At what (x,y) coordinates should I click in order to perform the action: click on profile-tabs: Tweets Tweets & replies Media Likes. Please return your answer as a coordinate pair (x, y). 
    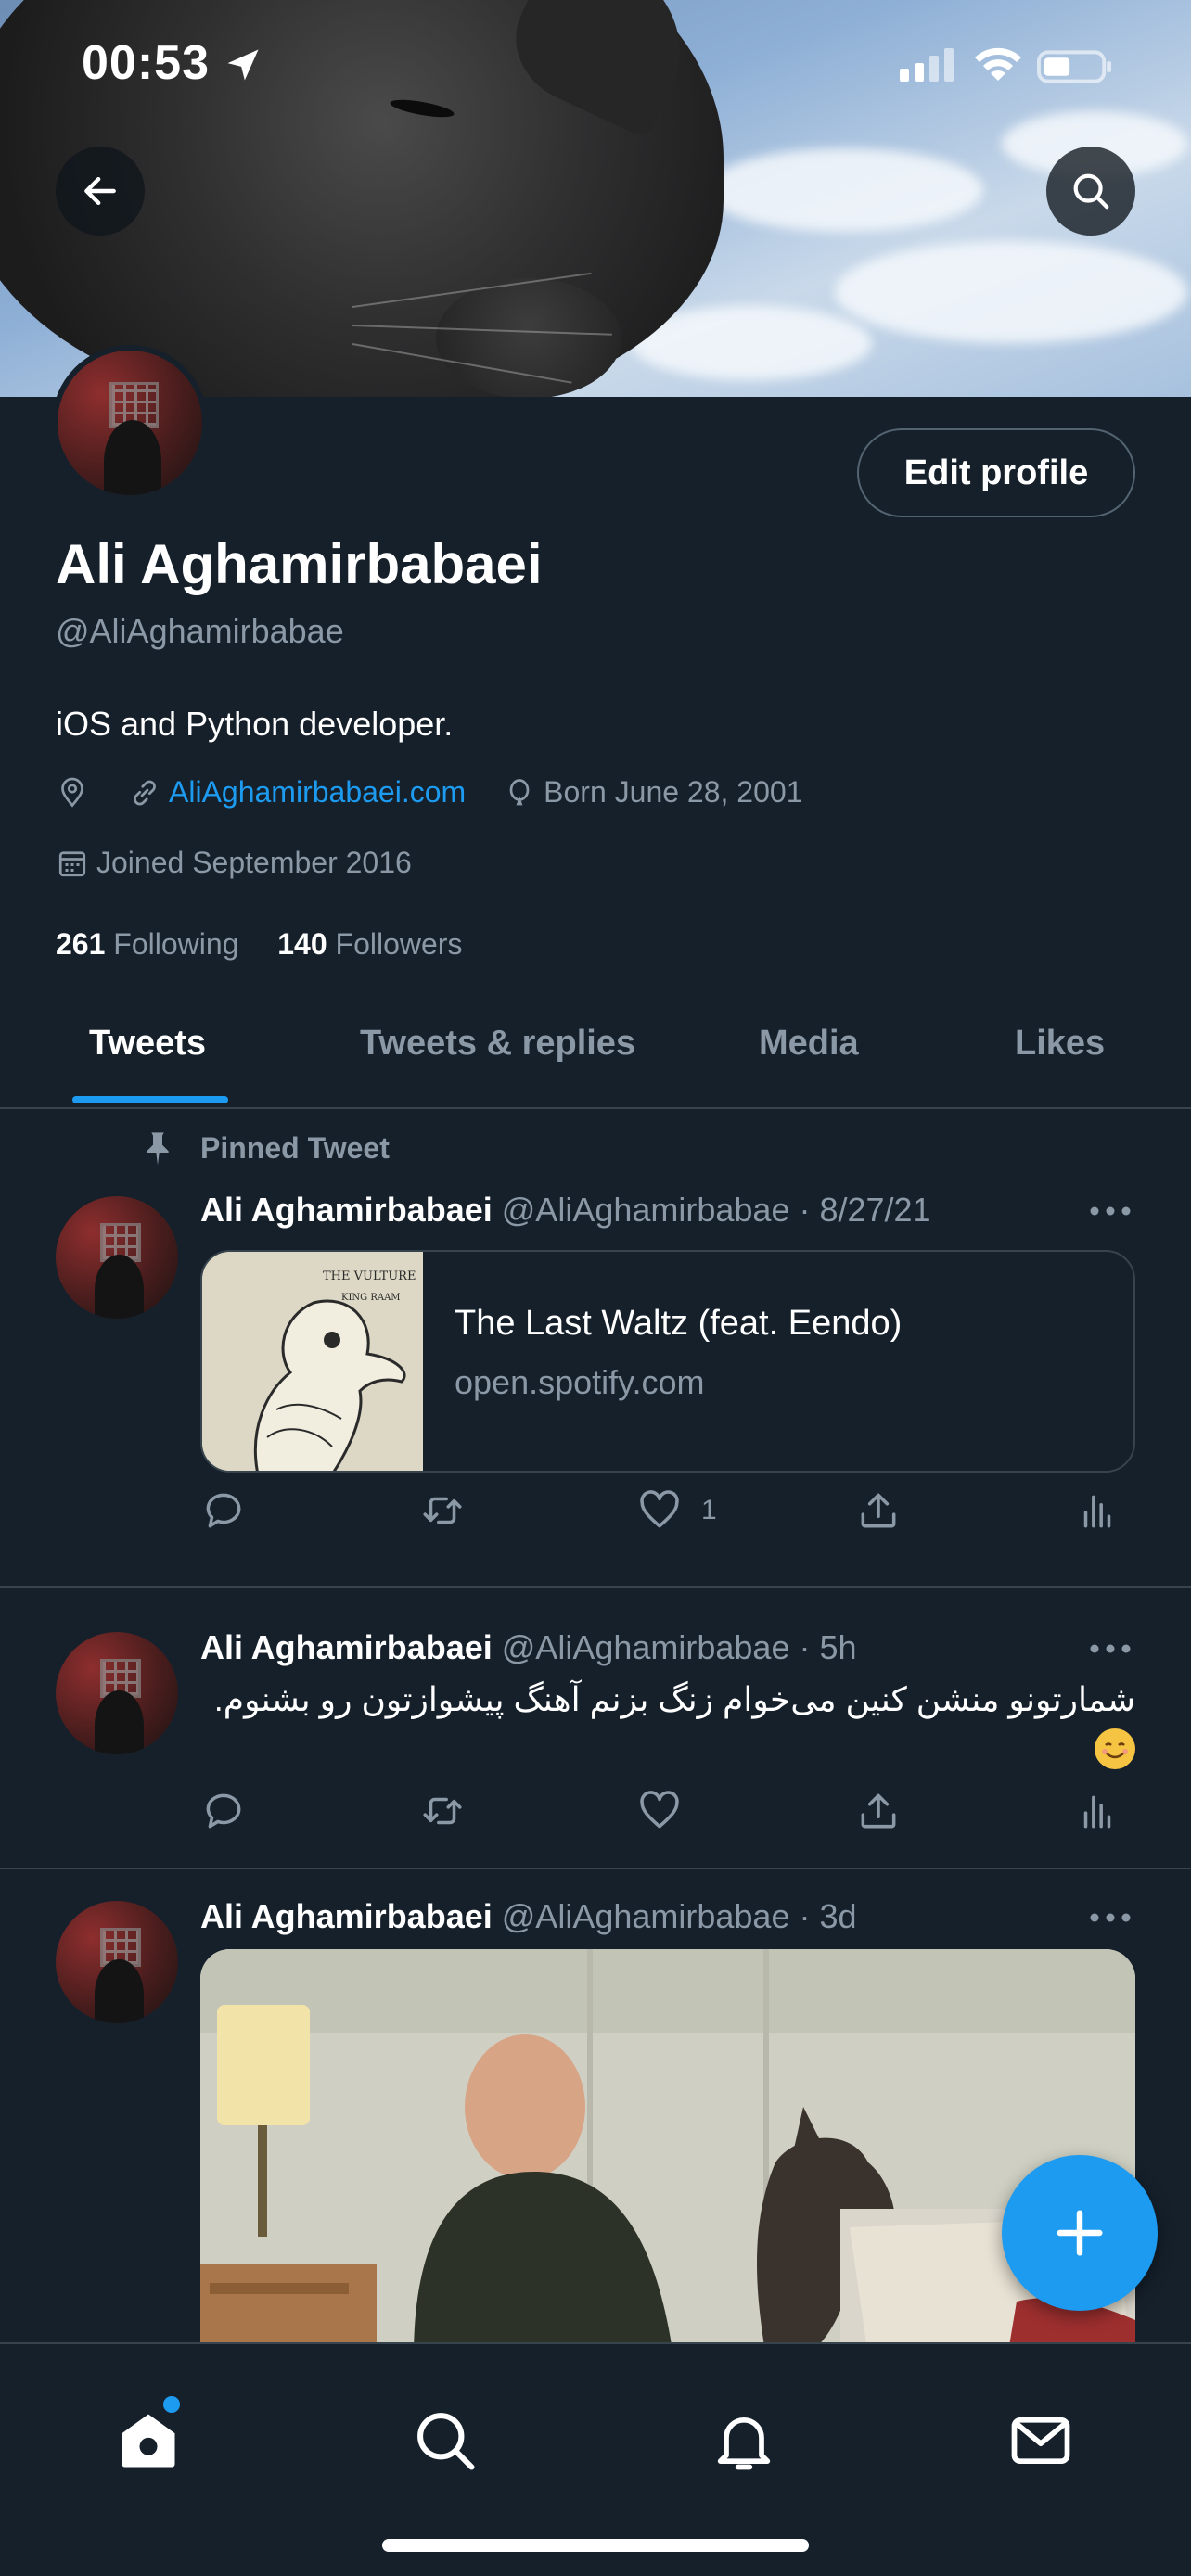
    Looking at the image, I should click on (595, 1055).